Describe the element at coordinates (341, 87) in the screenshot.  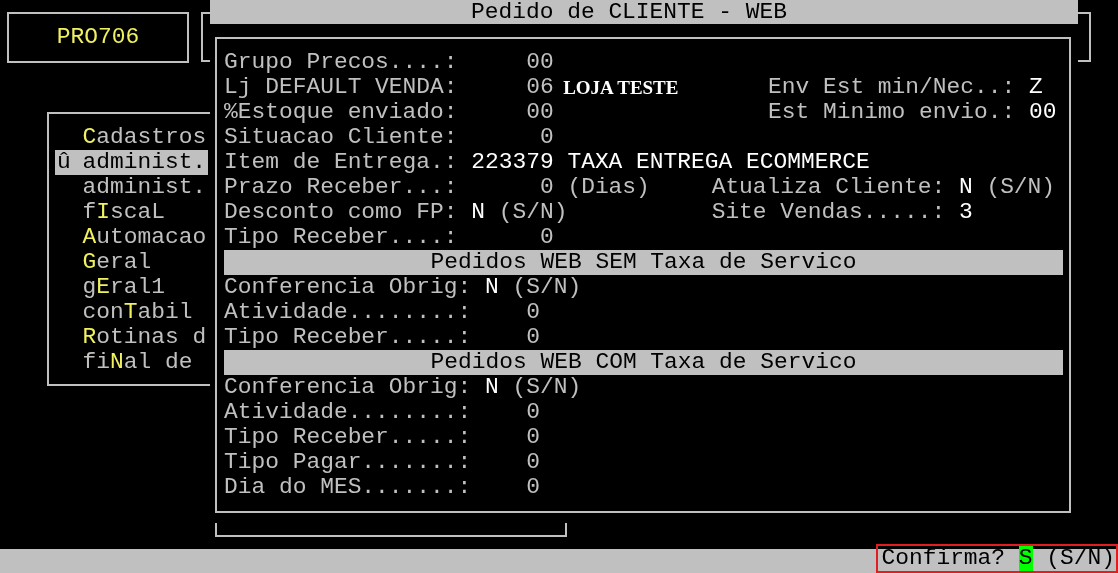
I see `field-label: Lj DEFAULT VENDA:` at that location.